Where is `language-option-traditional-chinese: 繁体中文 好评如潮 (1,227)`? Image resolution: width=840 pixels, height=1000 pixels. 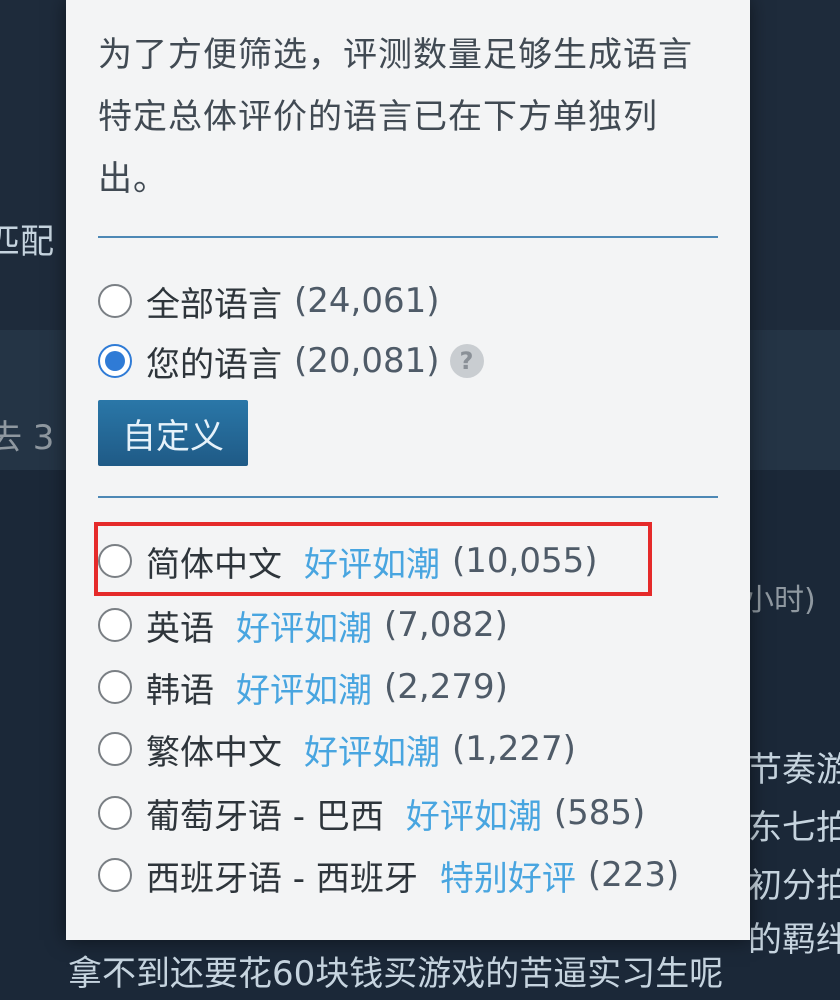
language-option-traditional-chinese: 繁体中文 好评如潮 (1,227) is located at coordinates (337, 749).